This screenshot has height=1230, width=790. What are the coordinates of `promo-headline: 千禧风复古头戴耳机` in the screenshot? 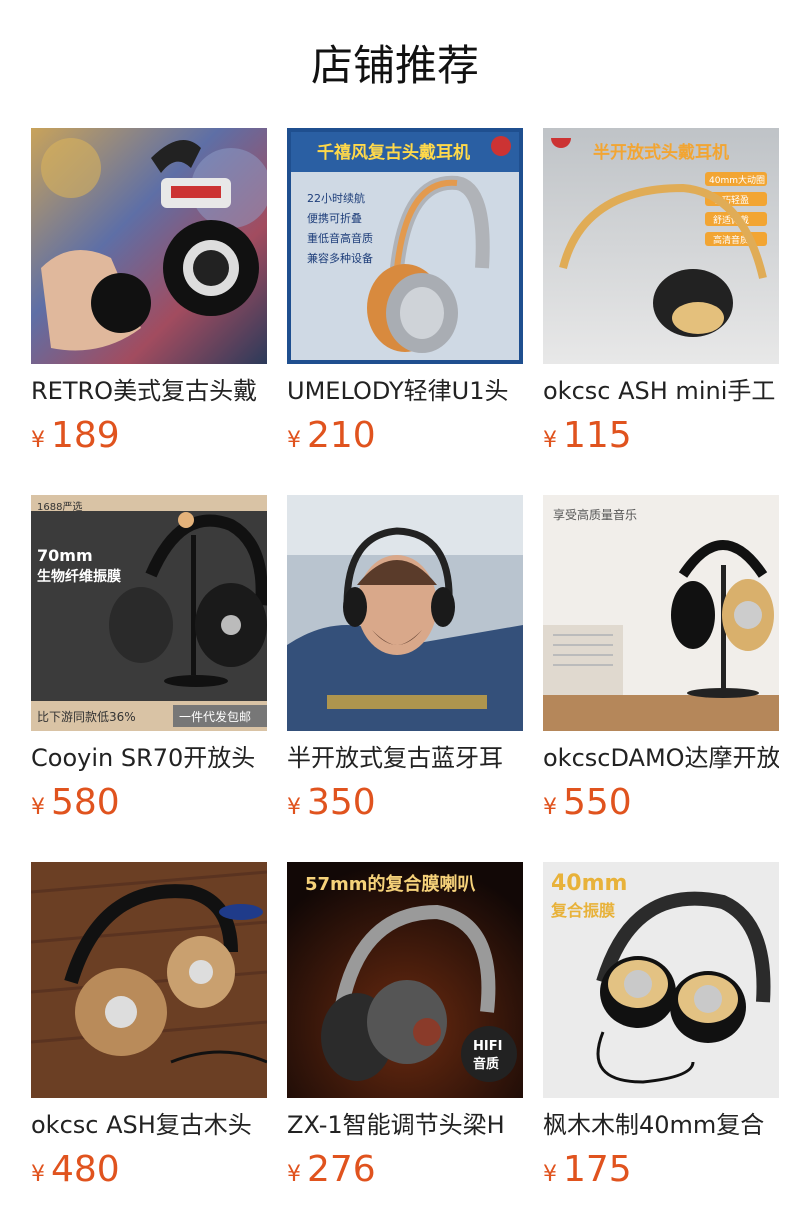 It's located at (393, 152).